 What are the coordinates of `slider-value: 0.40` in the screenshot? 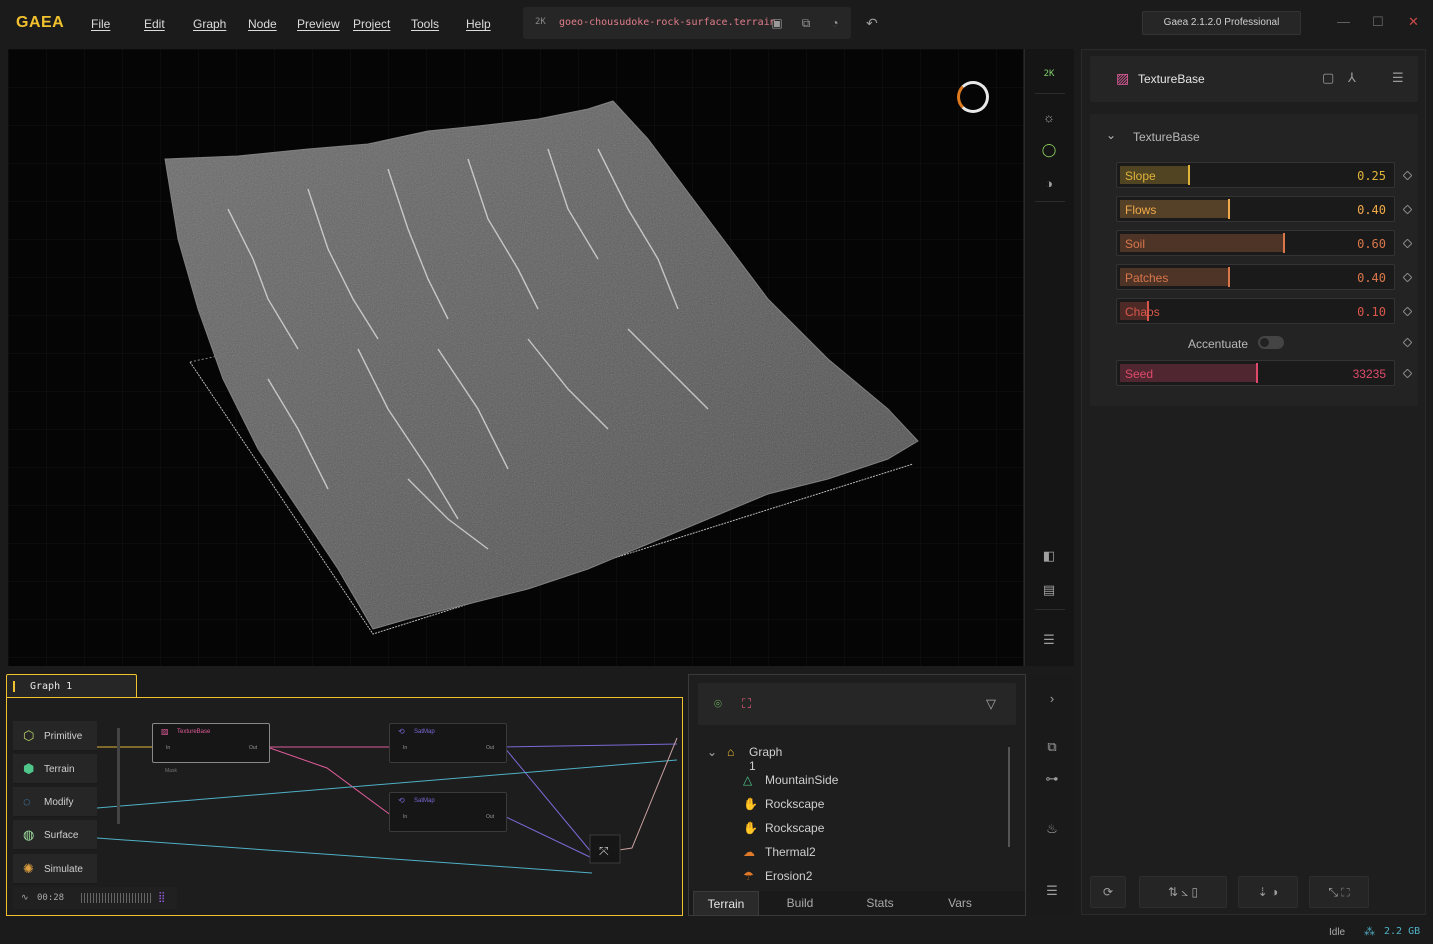 It's located at (1371, 278).